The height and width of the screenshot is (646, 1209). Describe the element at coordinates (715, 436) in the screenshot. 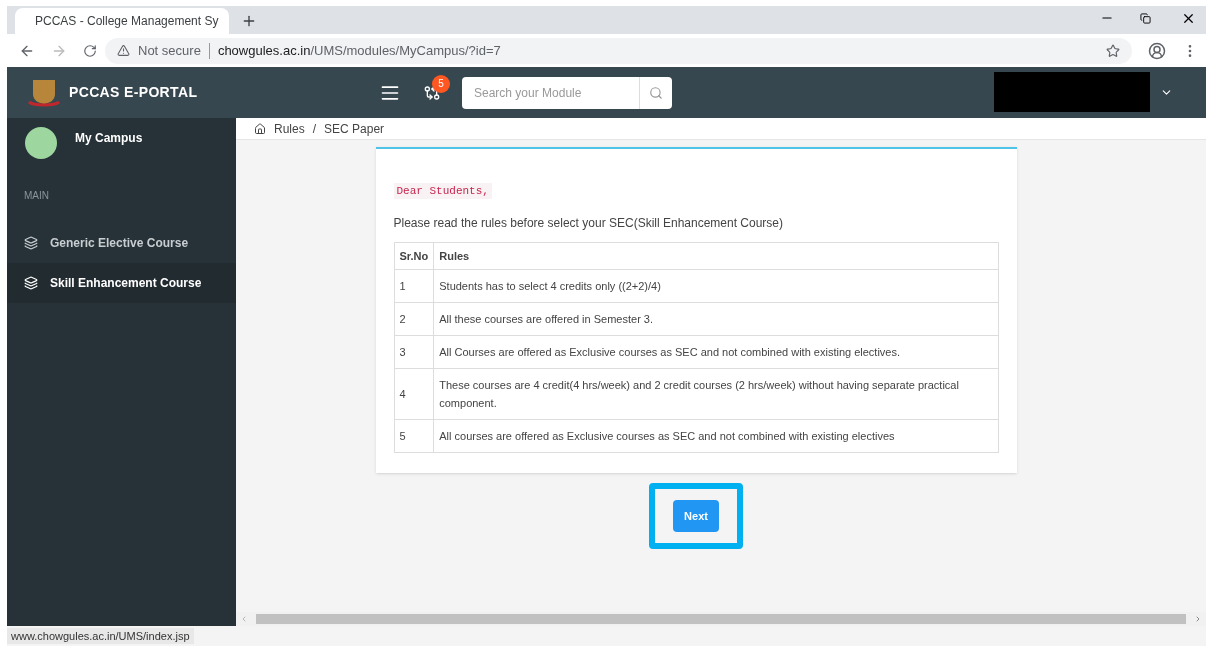

I see `table-cell: All courses are offered as Exclusive courses as SEC and not combined with existing electives` at that location.